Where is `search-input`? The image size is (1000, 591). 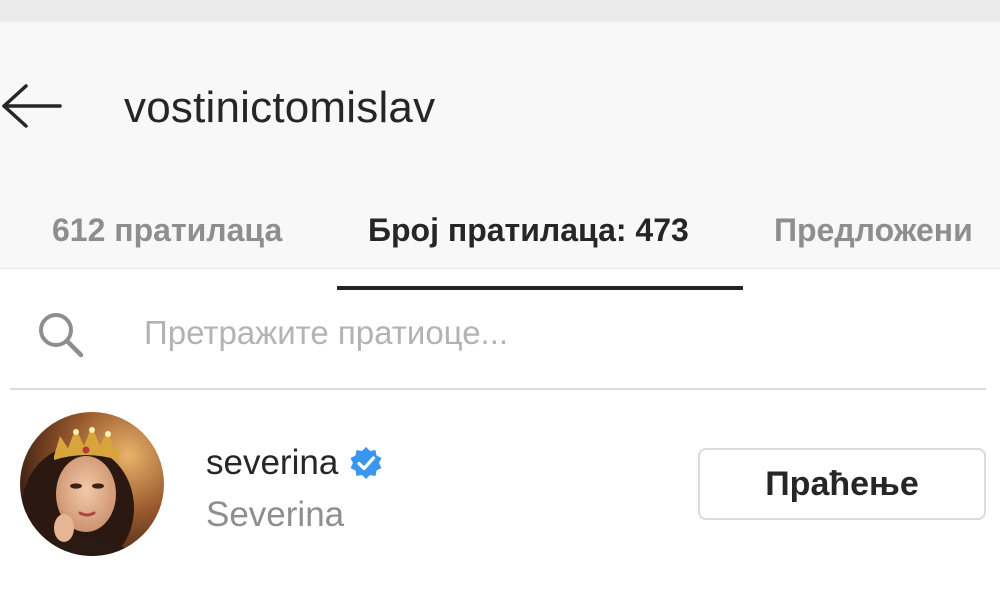 search-input is located at coordinates (554, 333).